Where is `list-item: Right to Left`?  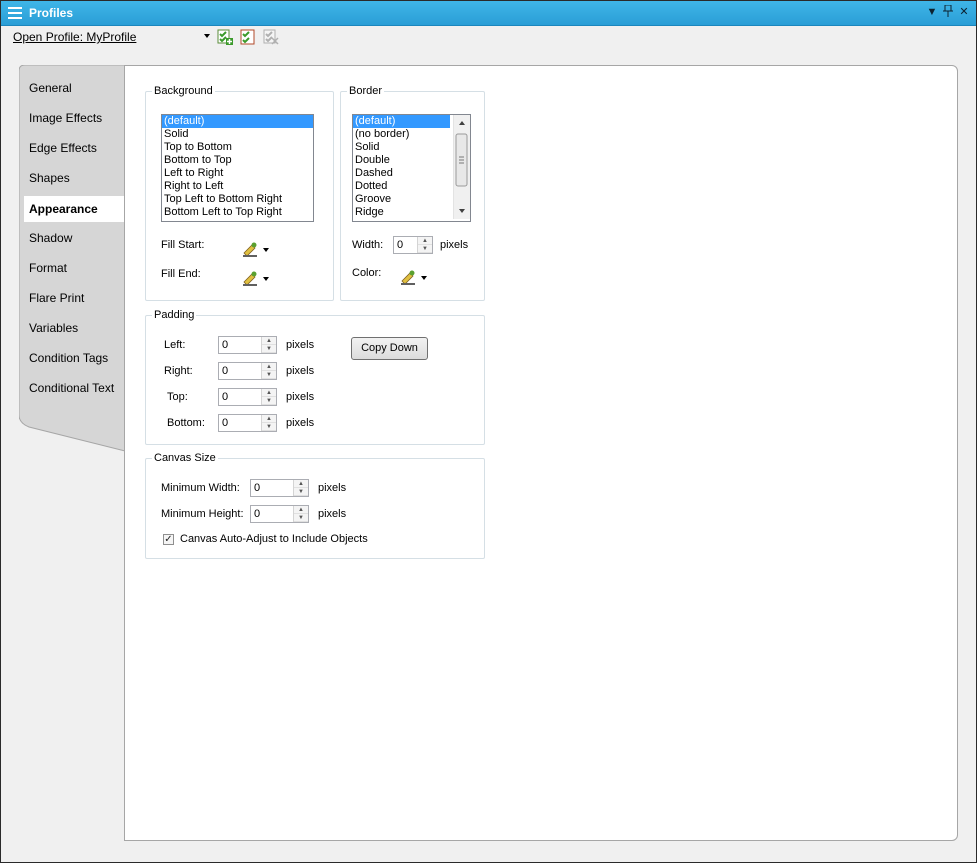 list-item: Right to Left is located at coordinates (237, 186).